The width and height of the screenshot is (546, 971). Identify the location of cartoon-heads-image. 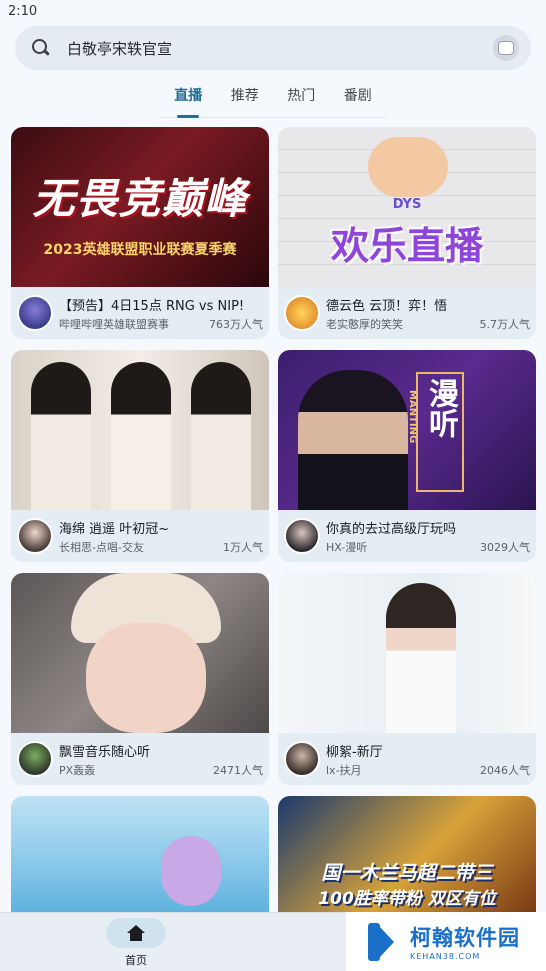
(408, 167).